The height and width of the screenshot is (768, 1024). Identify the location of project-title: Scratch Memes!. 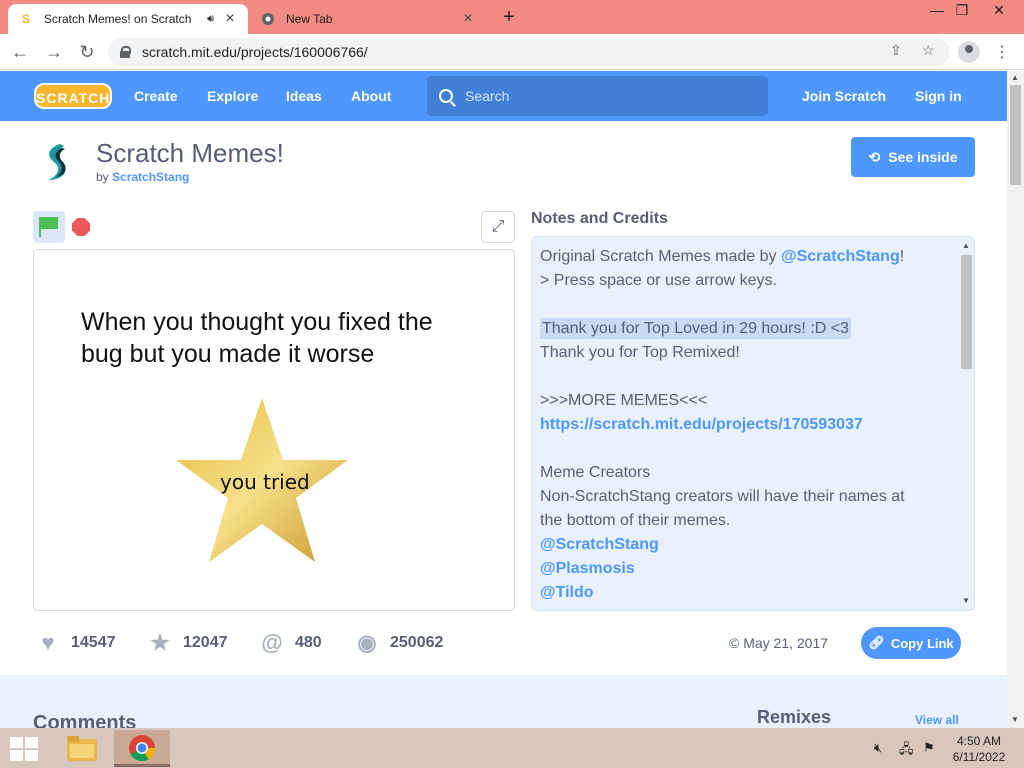
(190, 153).